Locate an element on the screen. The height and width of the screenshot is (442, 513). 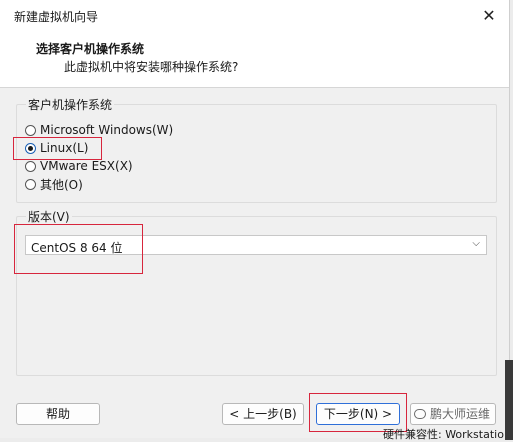
radio-vmware-esx-label: VMware ESX(X) is located at coordinates (86, 166).